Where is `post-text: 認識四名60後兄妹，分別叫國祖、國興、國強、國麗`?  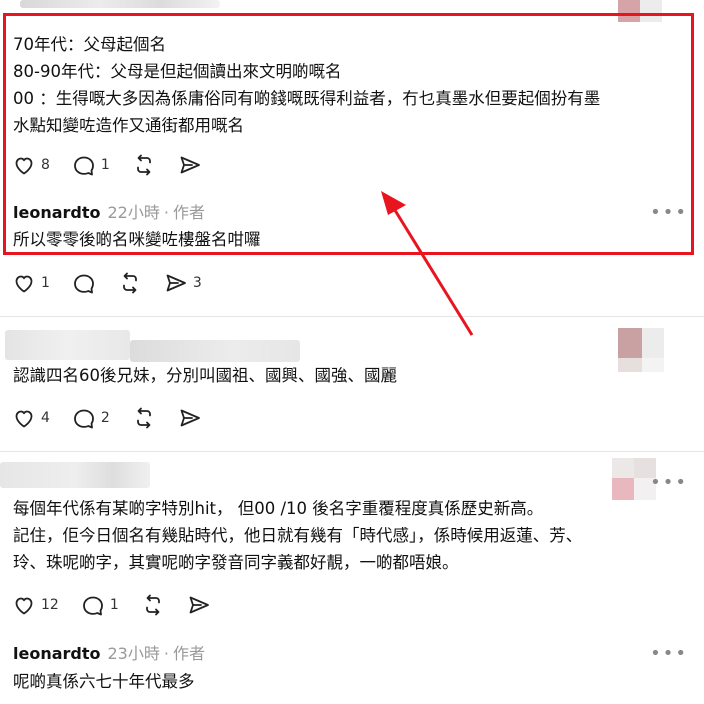 post-text: 認識四名60後兄妹，分別叫國祖、國興、國強、國麗 is located at coordinates (205, 375).